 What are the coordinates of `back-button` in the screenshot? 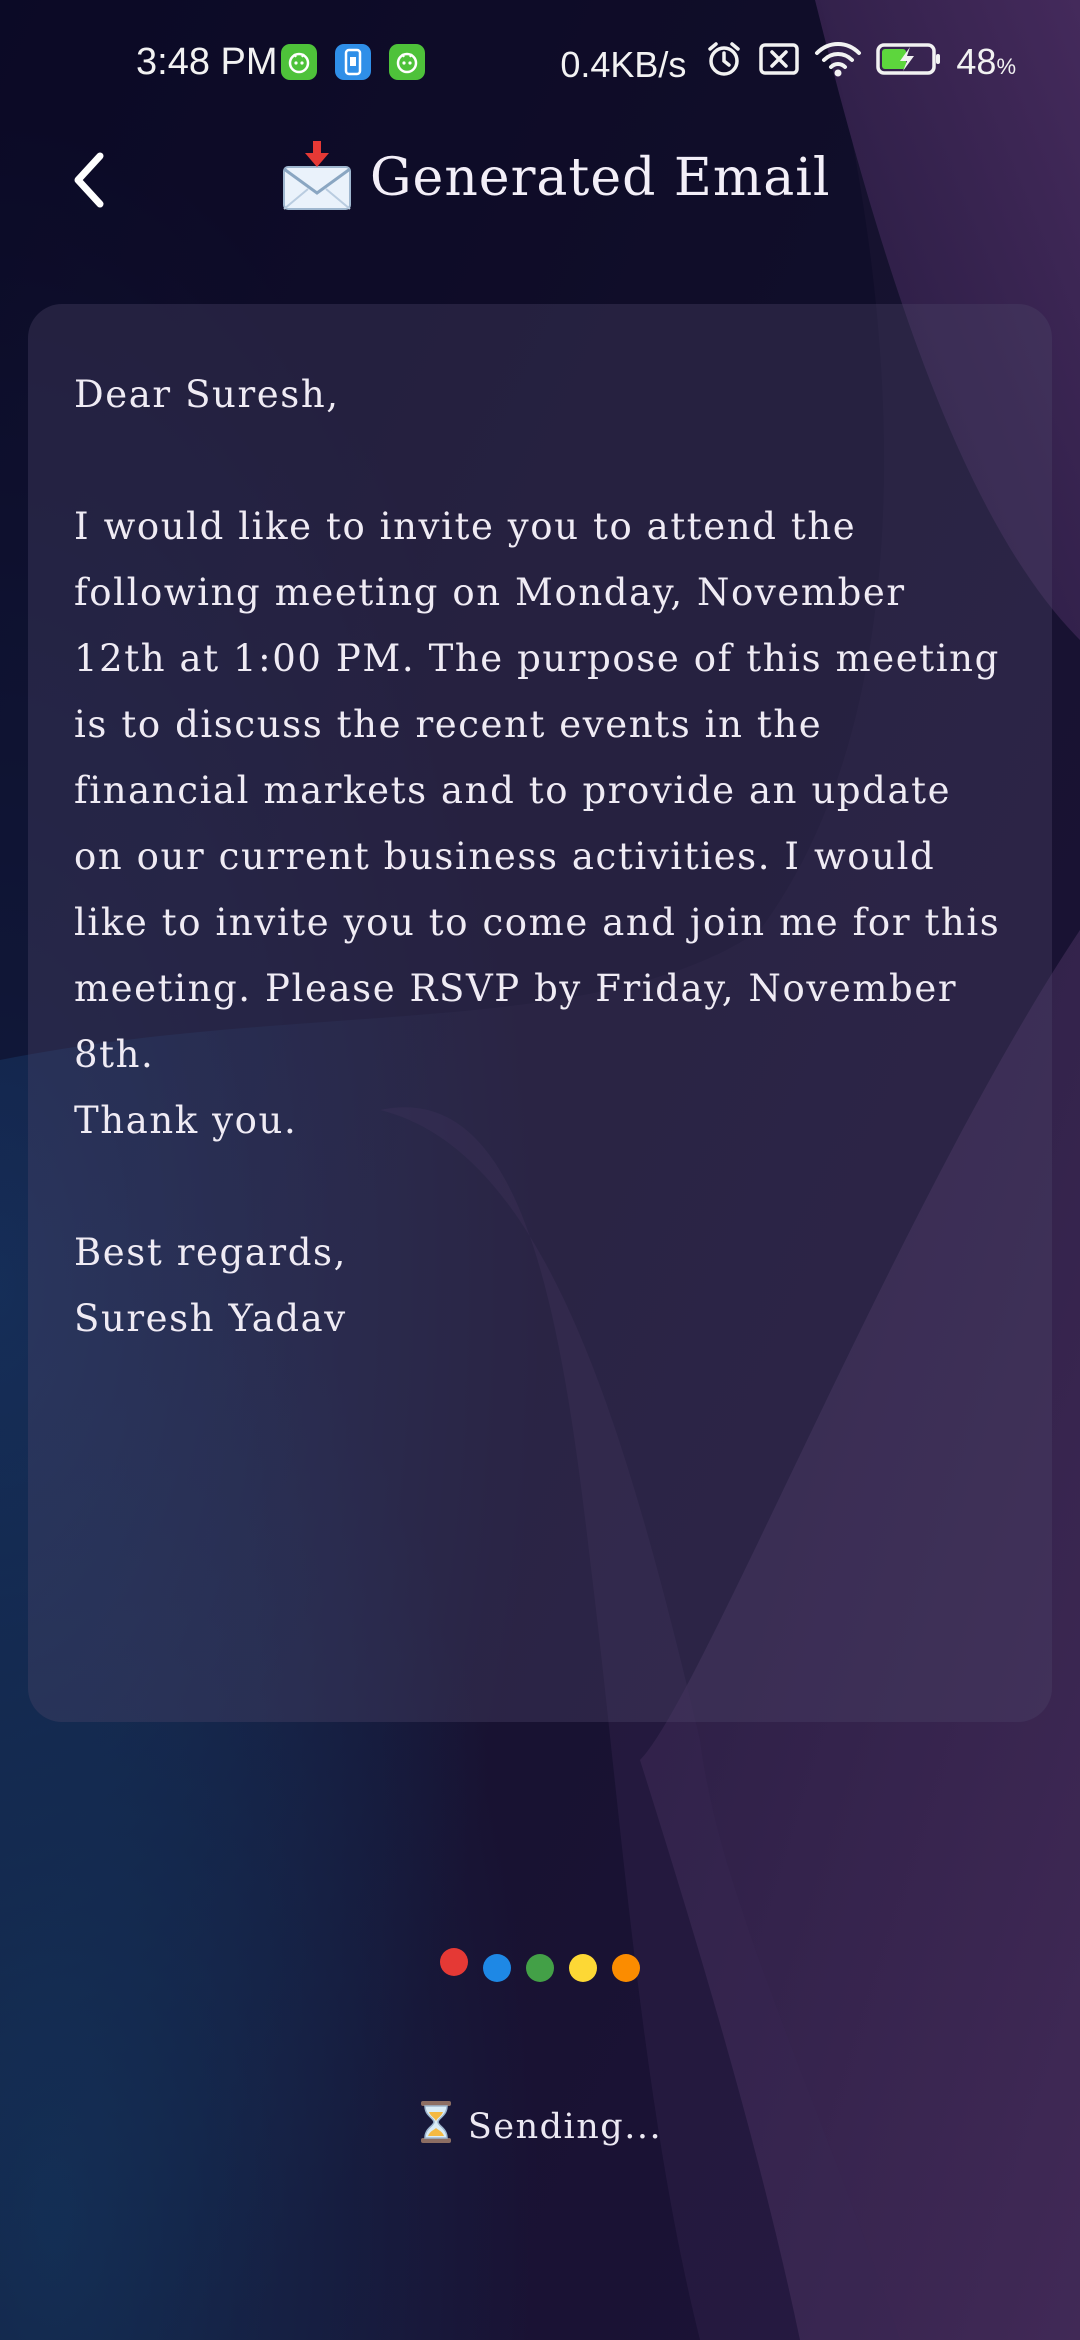 It's located at (88, 180).